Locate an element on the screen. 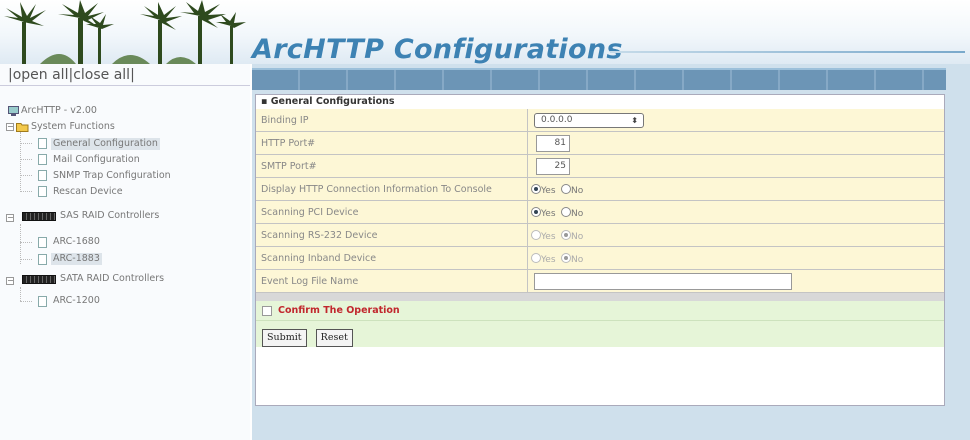  submit-button: Submit is located at coordinates (284, 338).